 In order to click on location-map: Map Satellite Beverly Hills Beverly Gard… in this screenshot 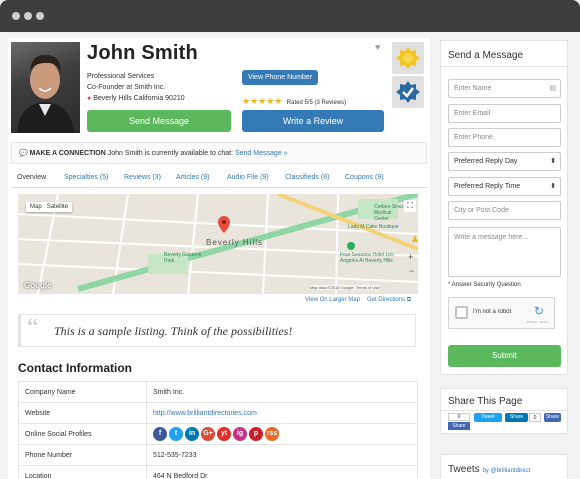, I will do `click(218, 244)`.